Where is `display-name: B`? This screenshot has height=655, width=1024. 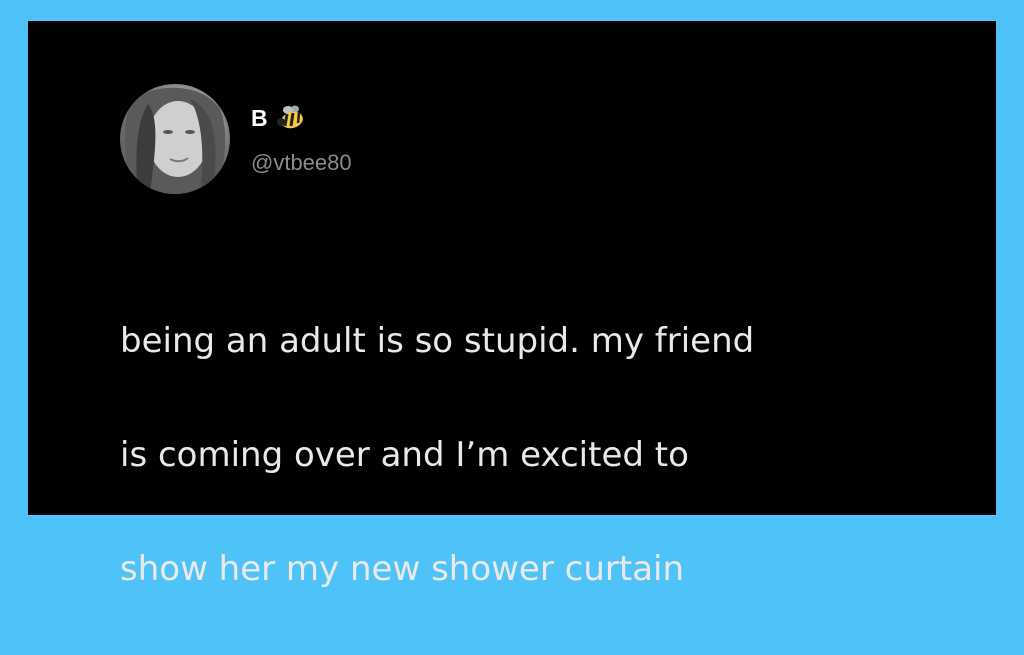 display-name: B is located at coordinates (259, 118).